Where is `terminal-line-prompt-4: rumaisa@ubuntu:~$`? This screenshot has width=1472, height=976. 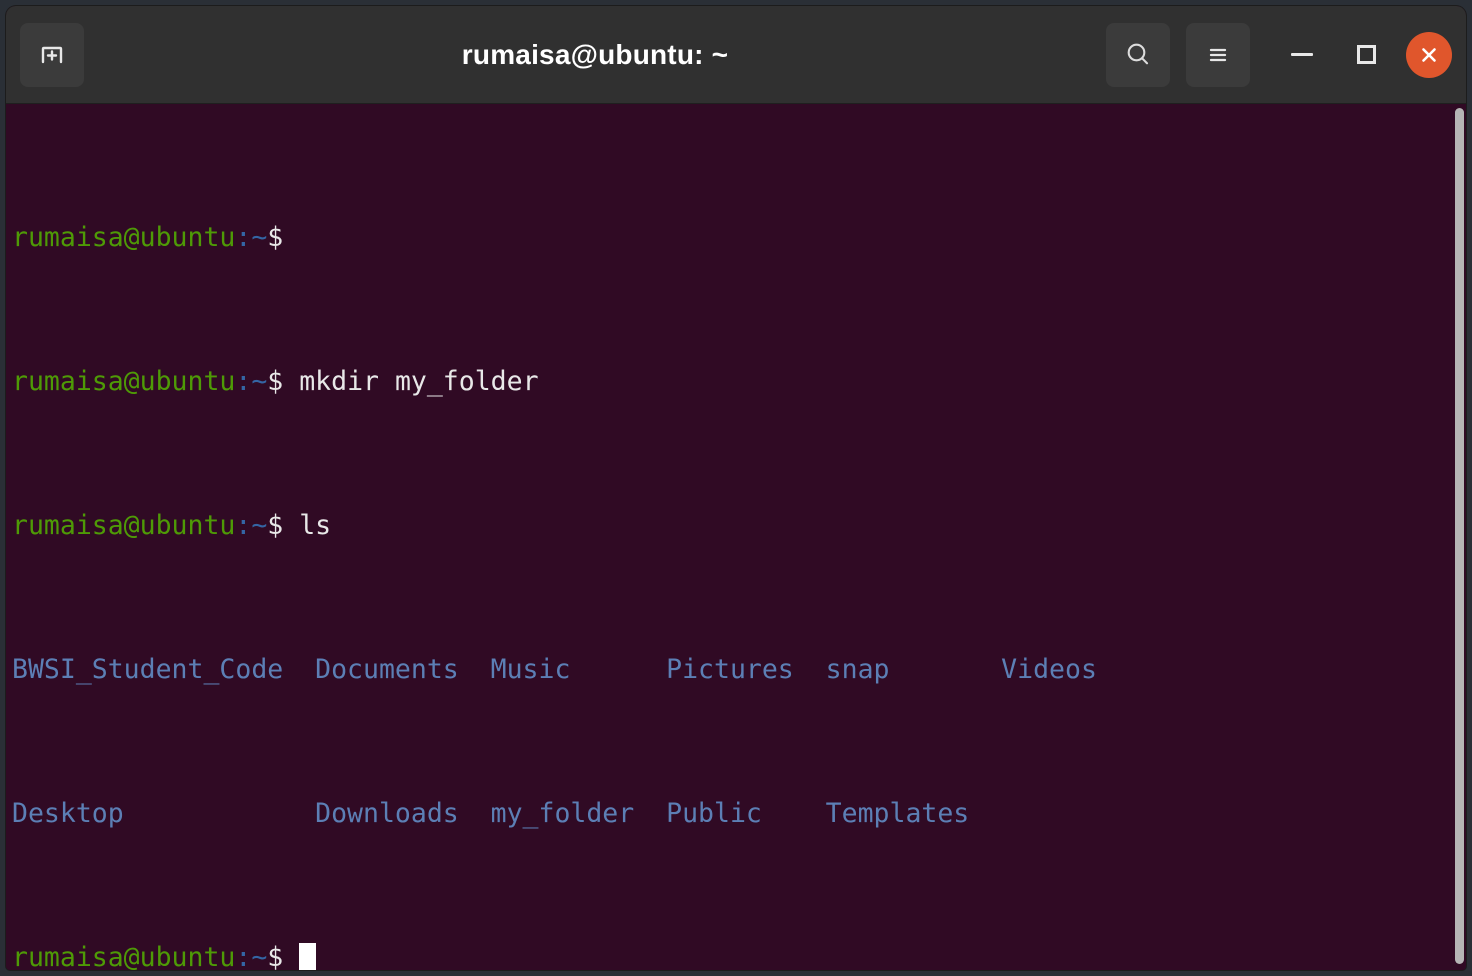 terminal-line-prompt-4: rumaisa@ubuntu:~$ is located at coordinates (739, 955).